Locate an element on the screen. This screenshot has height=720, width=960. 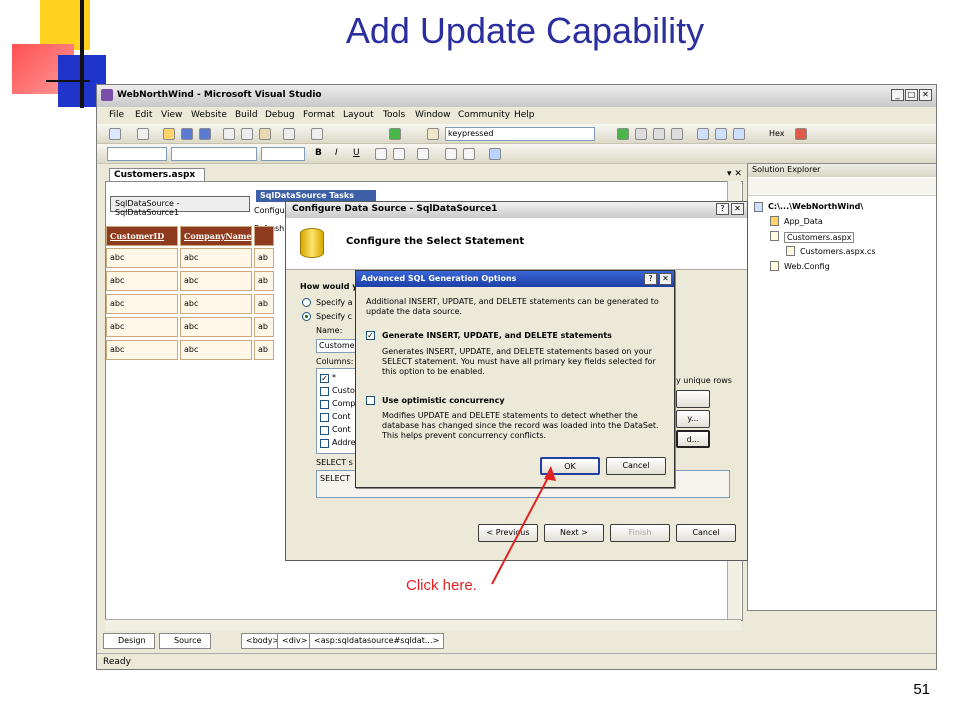
redo-icon is located at coordinates (317, 134).